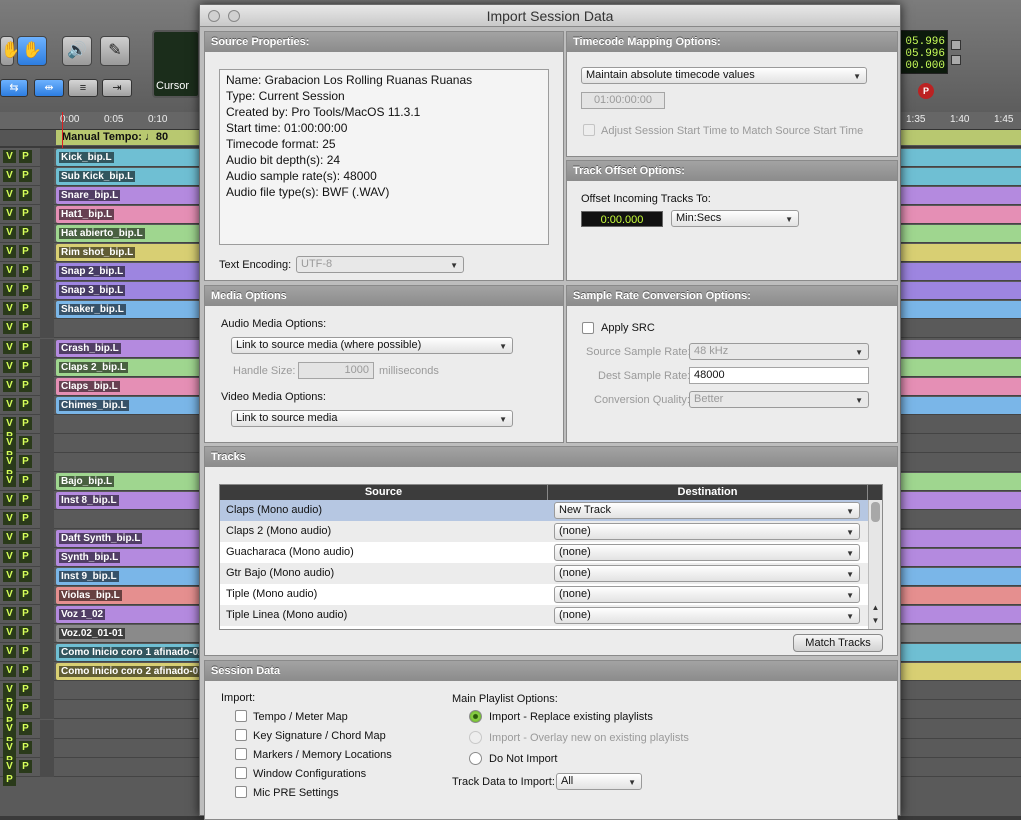 This screenshot has height=820, width=1021. What do you see at coordinates (130, 405) in the screenshot?
I see `audio-clip: Chimes_bip.L` at bounding box center [130, 405].